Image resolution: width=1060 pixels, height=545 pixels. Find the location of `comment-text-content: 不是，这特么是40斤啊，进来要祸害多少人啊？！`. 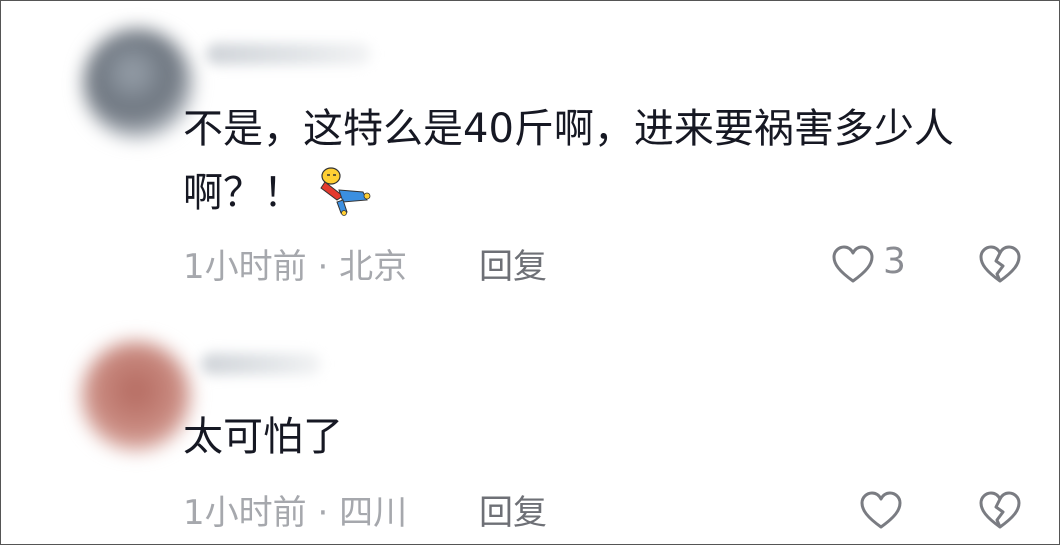

comment-text-content: 不是，这特么是40斤啊，进来要祸害多少人啊？！ is located at coordinates (568, 161).